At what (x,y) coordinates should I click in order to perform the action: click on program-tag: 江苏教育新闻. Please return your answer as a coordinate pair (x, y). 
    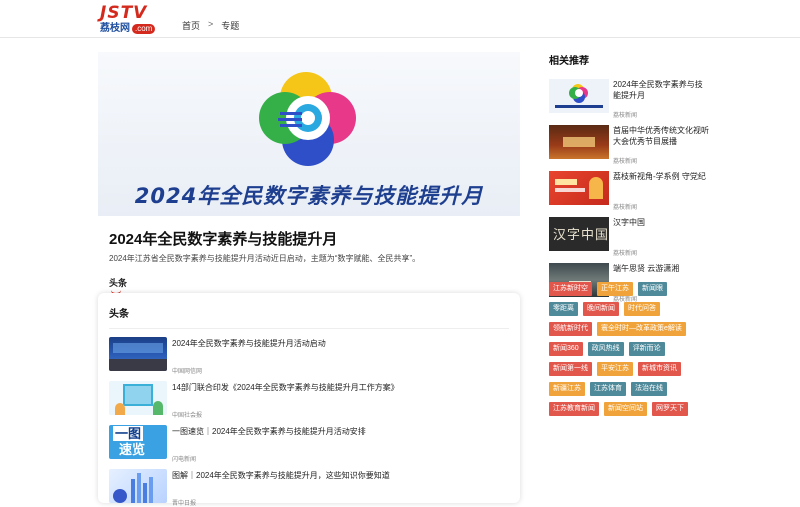
    Looking at the image, I should click on (574, 409).